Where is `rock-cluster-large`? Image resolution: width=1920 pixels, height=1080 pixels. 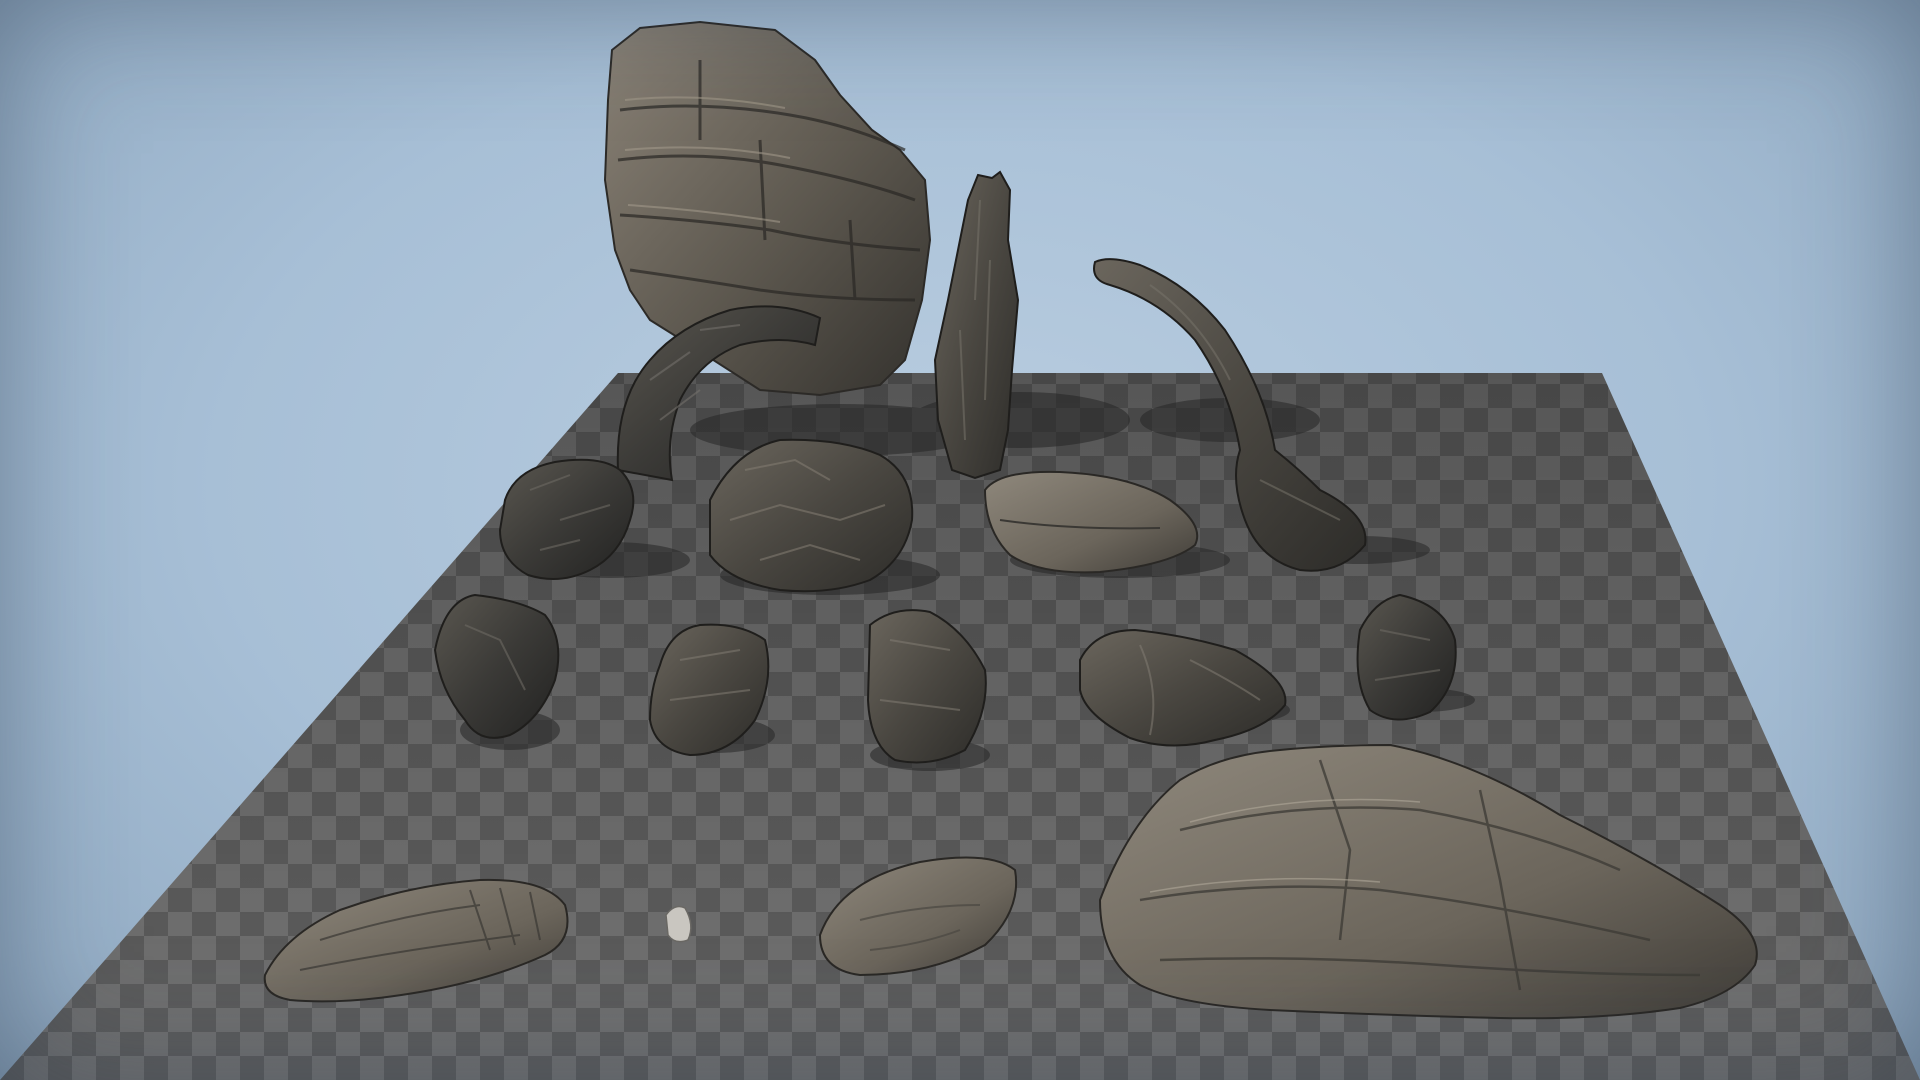 rock-cluster-large is located at coordinates (811, 515).